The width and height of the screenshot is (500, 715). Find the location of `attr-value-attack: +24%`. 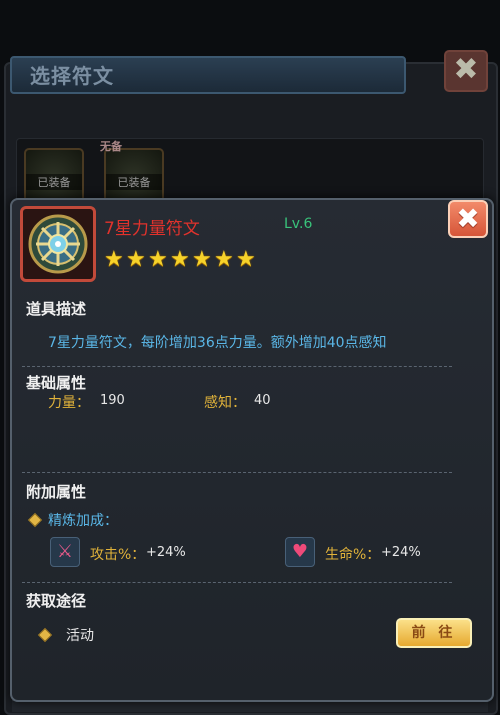

attr-value-attack: +24% is located at coordinates (166, 552).